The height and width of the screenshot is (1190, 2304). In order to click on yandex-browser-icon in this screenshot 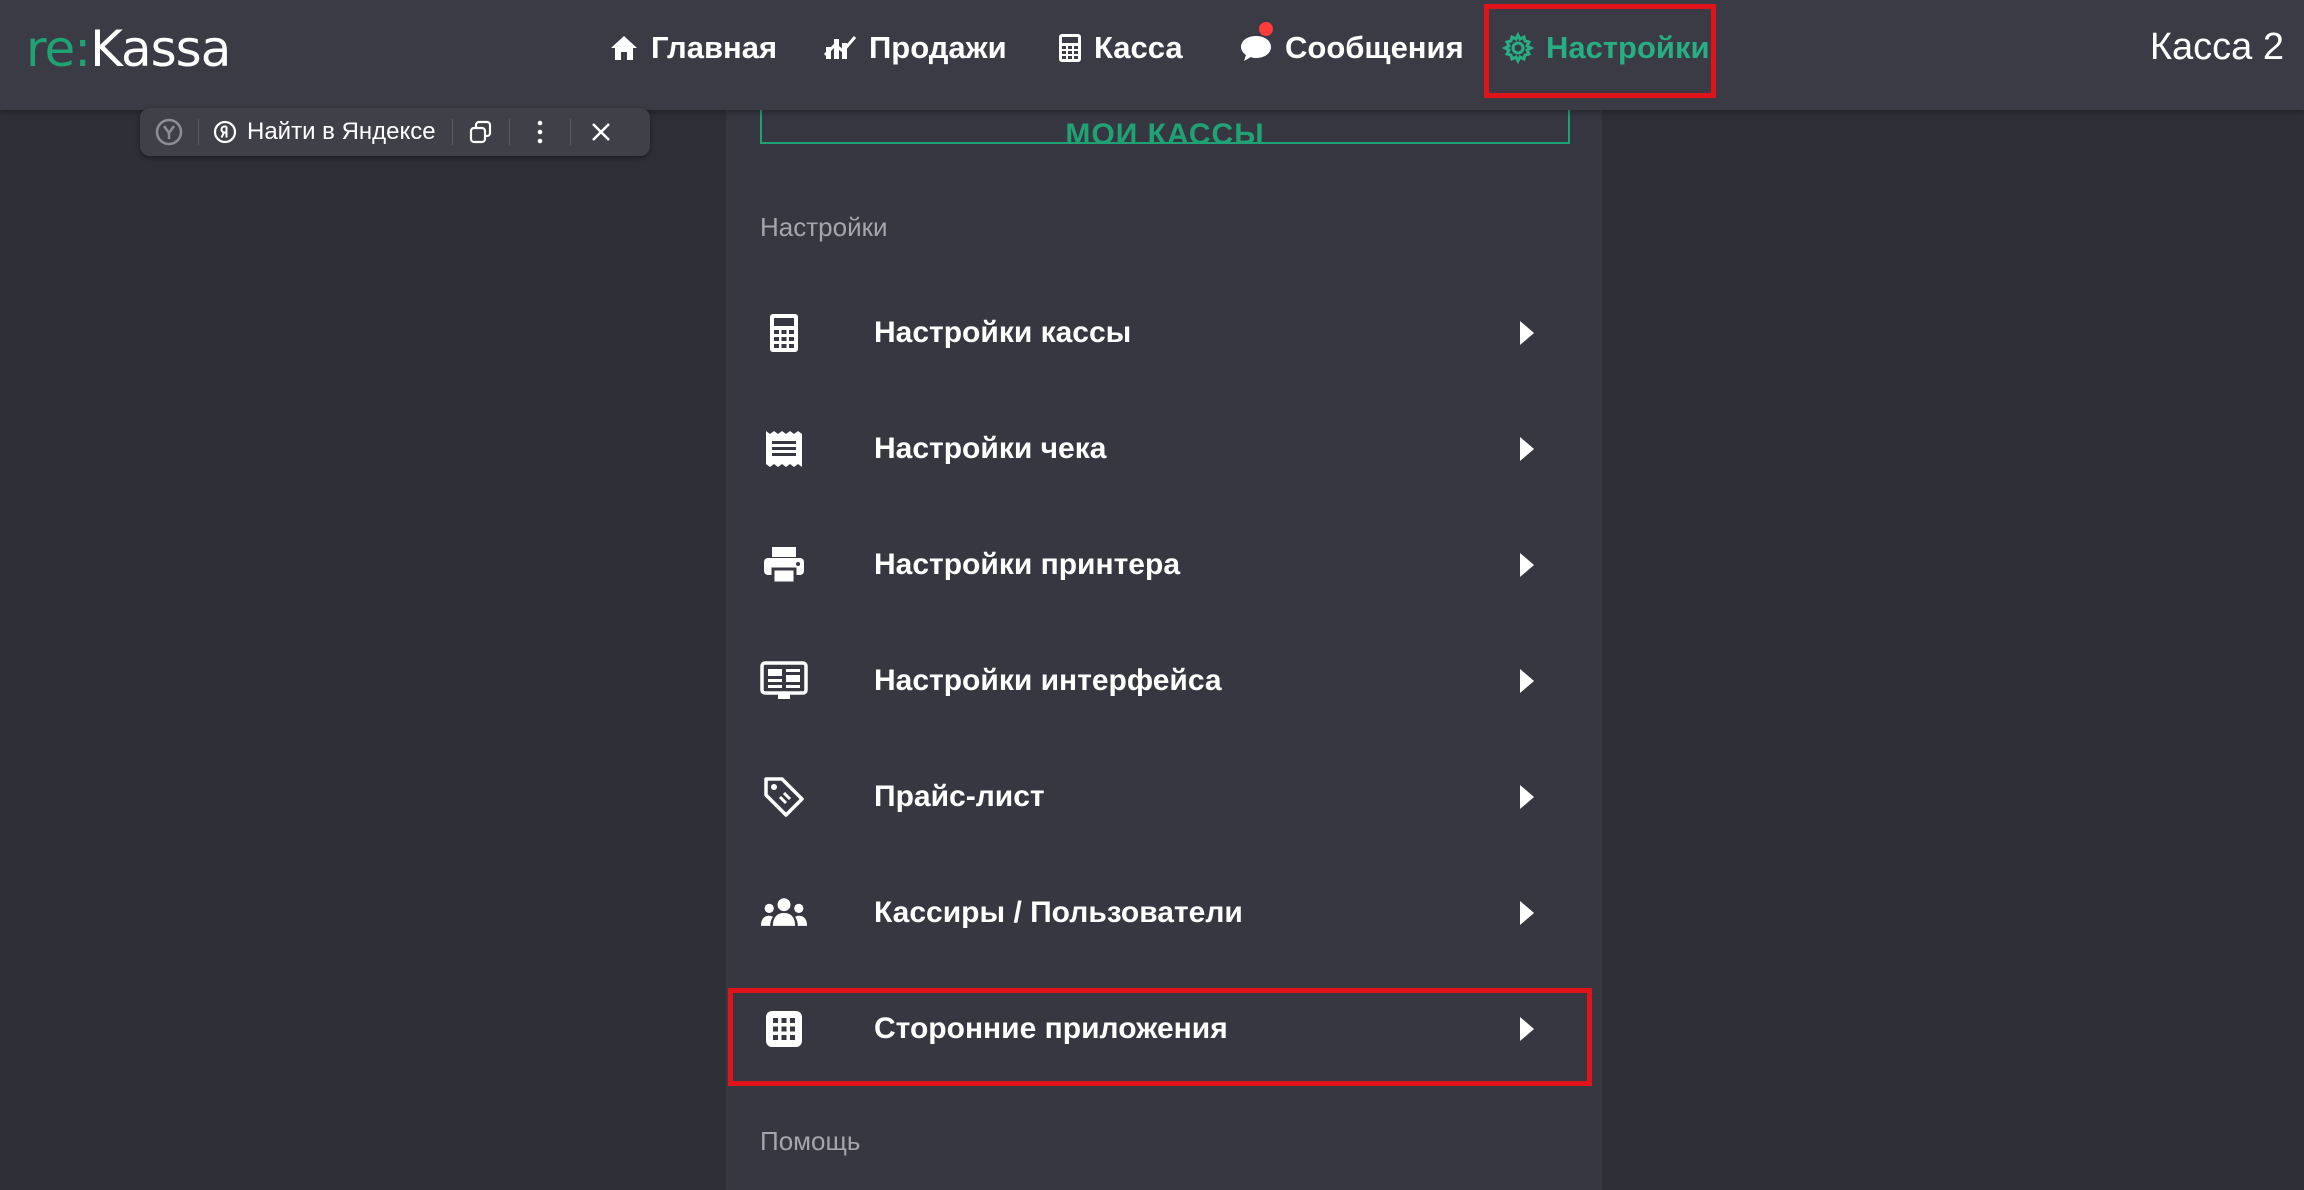, I will do `click(169, 132)`.